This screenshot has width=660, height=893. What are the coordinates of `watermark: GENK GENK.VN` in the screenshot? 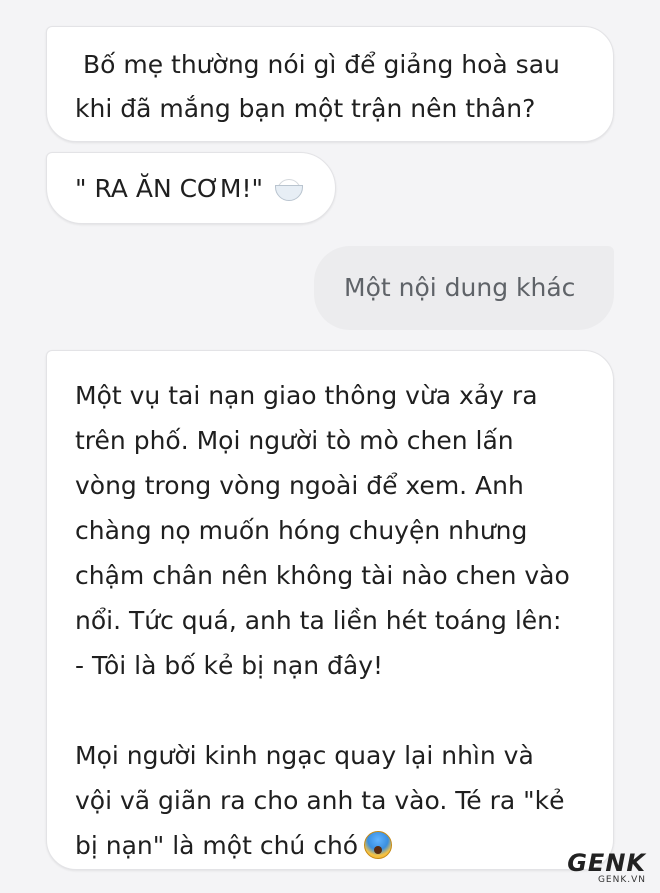 It's located at (606, 868).